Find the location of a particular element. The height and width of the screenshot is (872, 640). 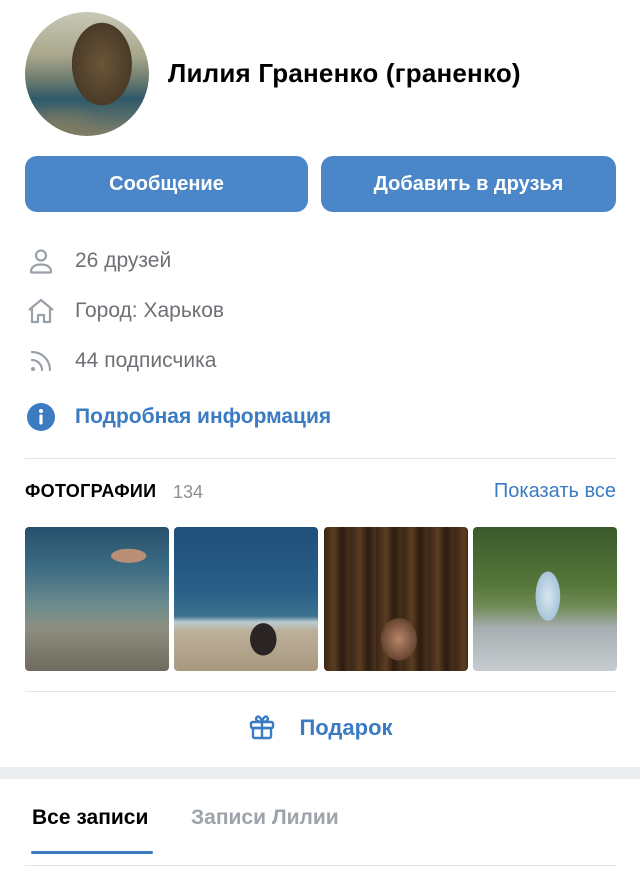

more-info-label: Подробная информация is located at coordinates (203, 416).